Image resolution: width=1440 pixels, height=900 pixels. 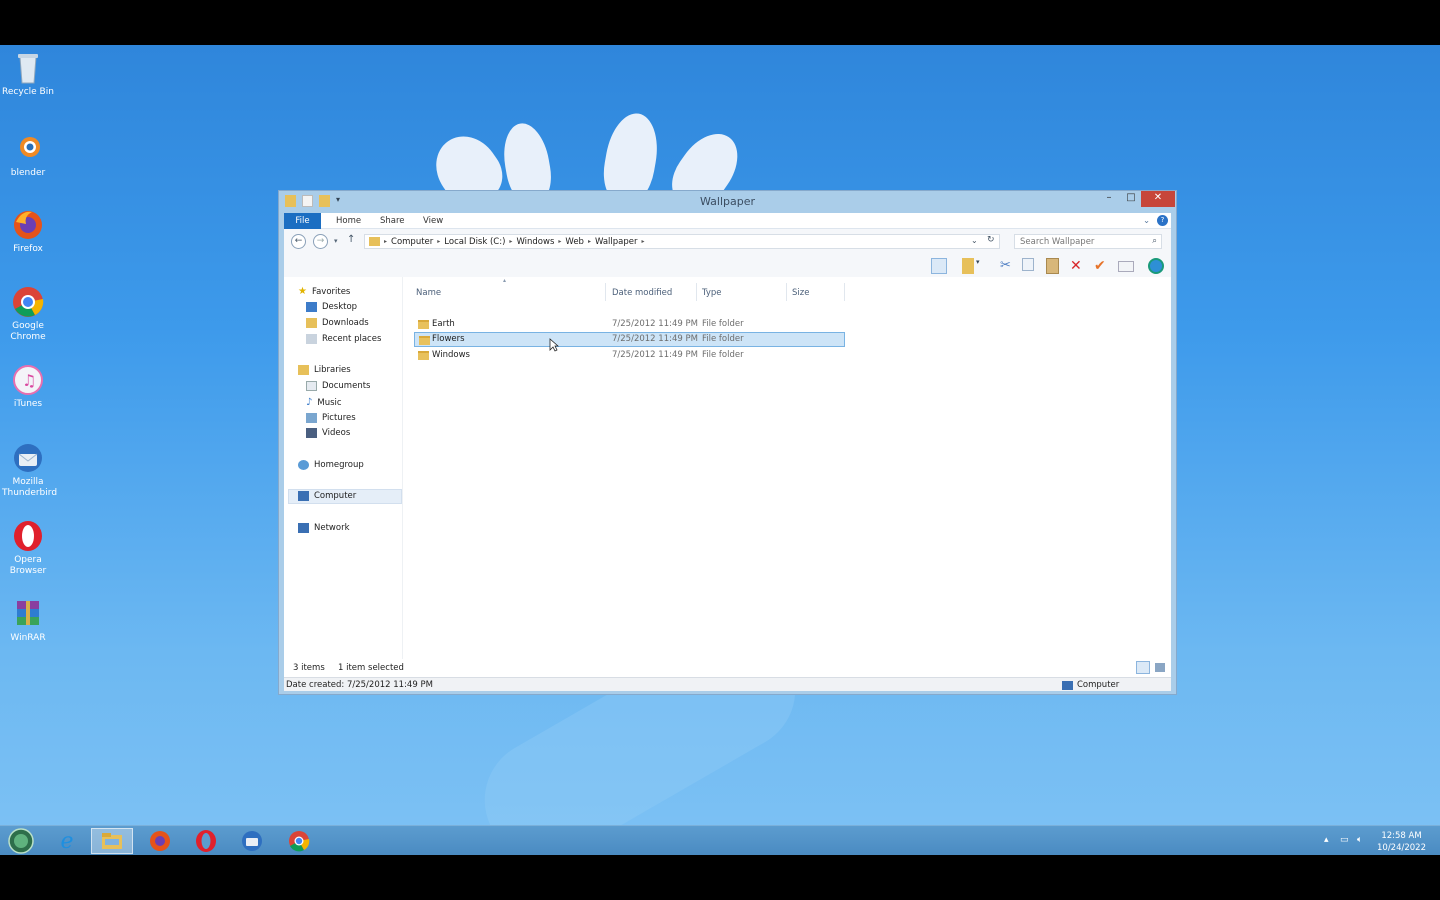 I want to click on file-explorer-icon, so click(x=112, y=841).